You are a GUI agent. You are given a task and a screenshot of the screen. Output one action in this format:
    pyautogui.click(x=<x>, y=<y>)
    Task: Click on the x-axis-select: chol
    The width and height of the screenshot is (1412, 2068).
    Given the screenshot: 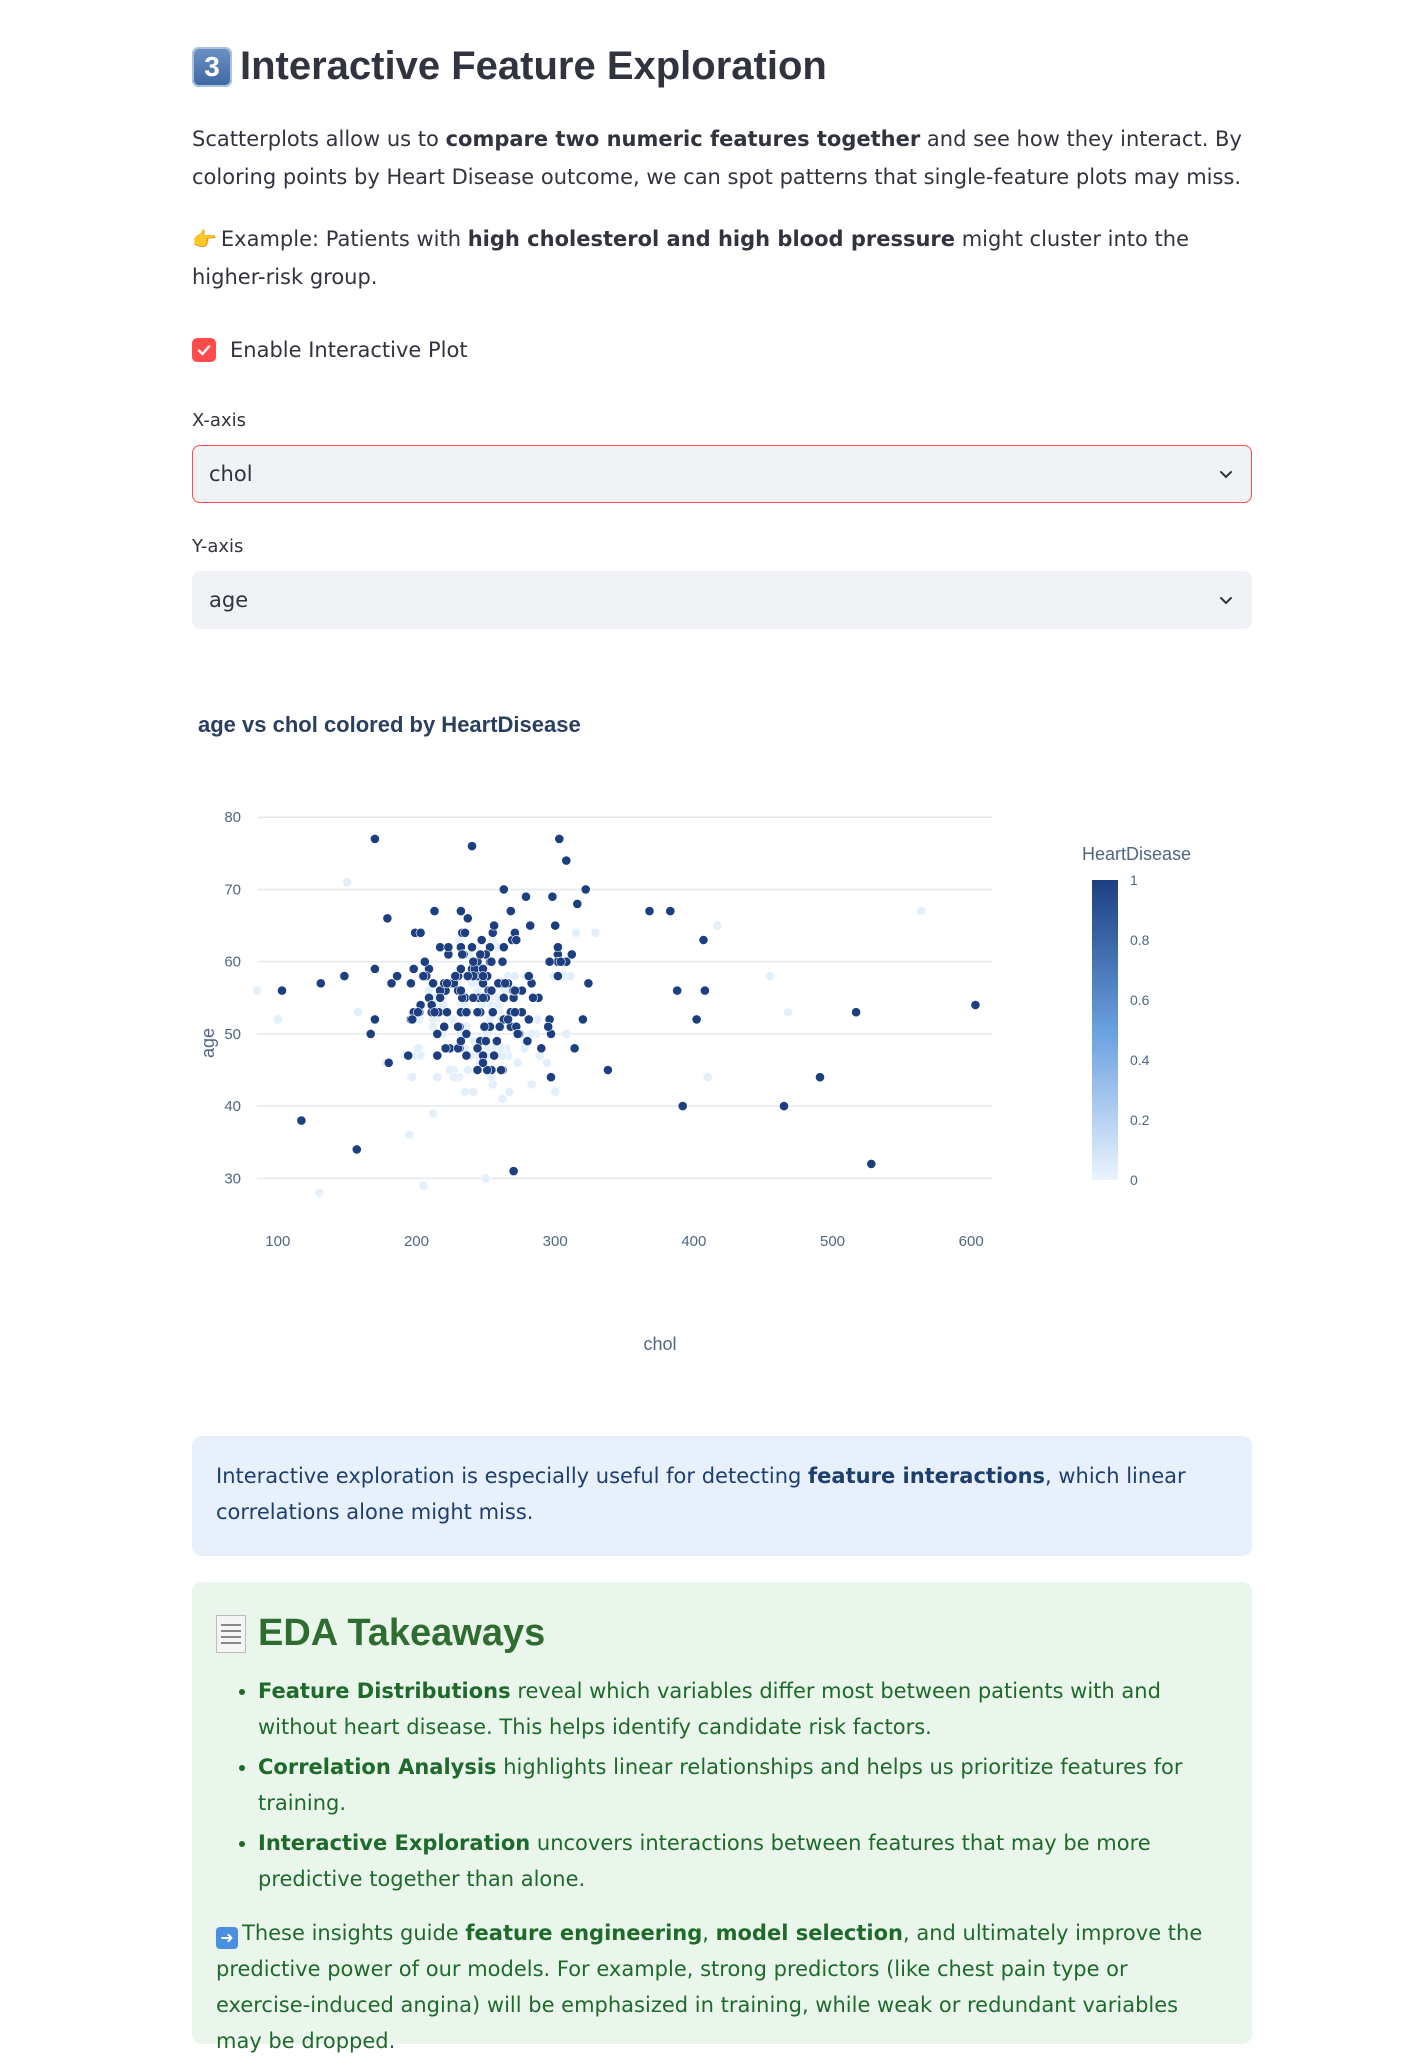 What is the action you would take?
    pyautogui.click(x=722, y=474)
    